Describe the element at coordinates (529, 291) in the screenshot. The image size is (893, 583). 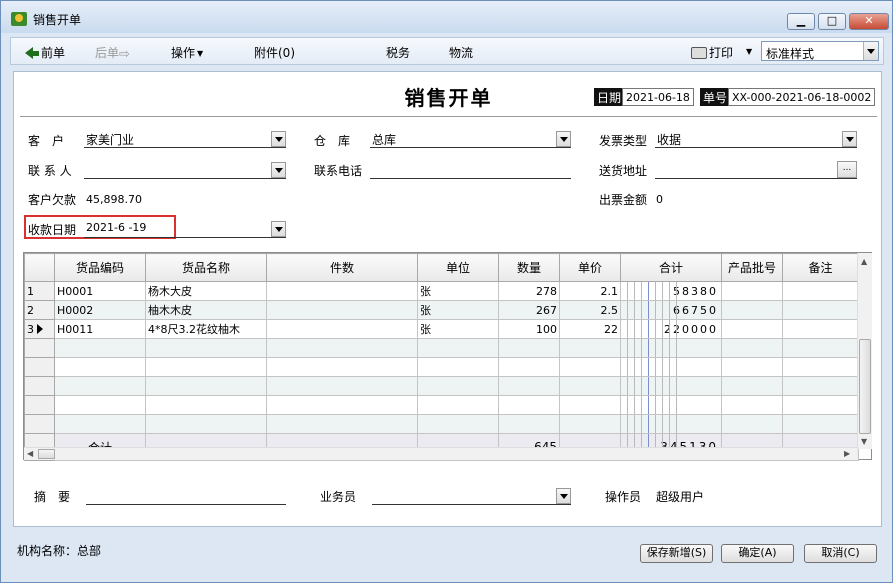
I see `cell-qty: 278` at that location.